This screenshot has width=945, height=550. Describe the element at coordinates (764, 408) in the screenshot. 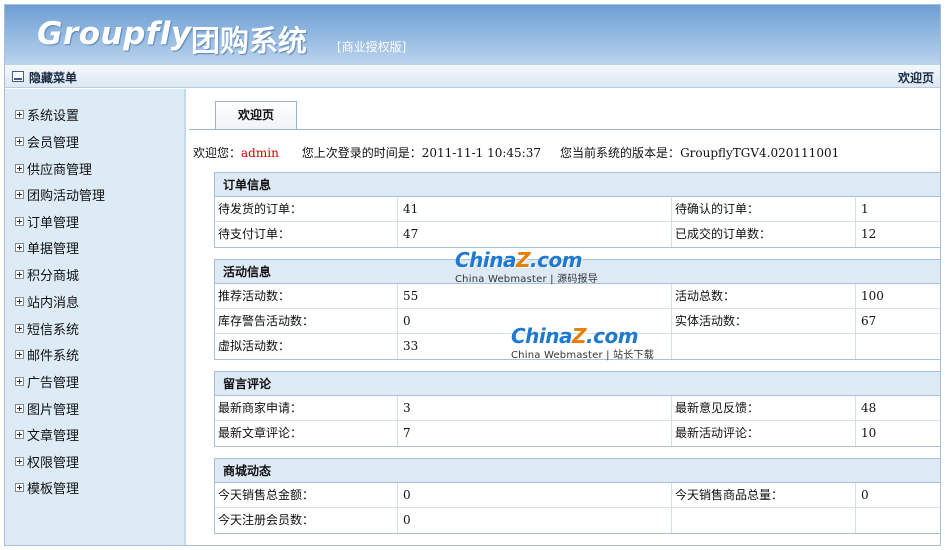

I see `stat-label: 最新意见反馈：` at that location.